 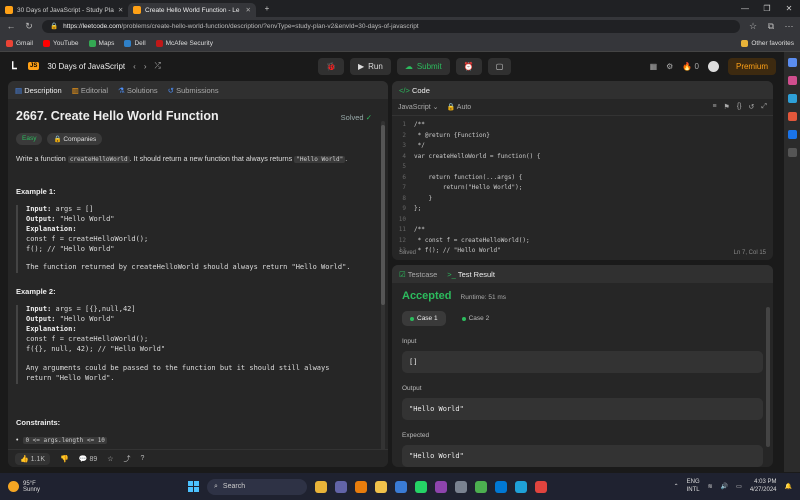 What do you see at coordinates (693, 487) in the screenshot?
I see `input-language: ENG INTL` at bounding box center [693, 487].